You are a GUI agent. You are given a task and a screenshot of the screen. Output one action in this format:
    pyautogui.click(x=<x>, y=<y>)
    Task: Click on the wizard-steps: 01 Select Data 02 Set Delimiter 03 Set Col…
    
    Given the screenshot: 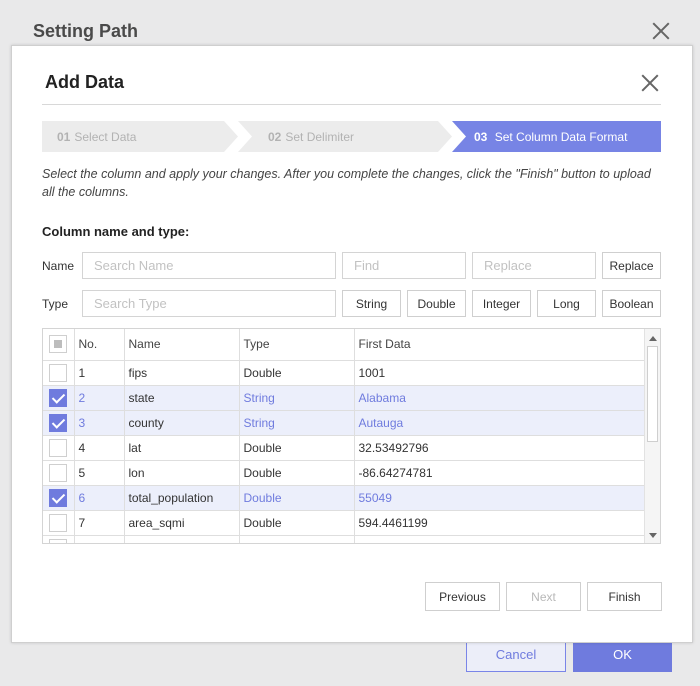 What is the action you would take?
    pyautogui.click(x=351, y=136)
    